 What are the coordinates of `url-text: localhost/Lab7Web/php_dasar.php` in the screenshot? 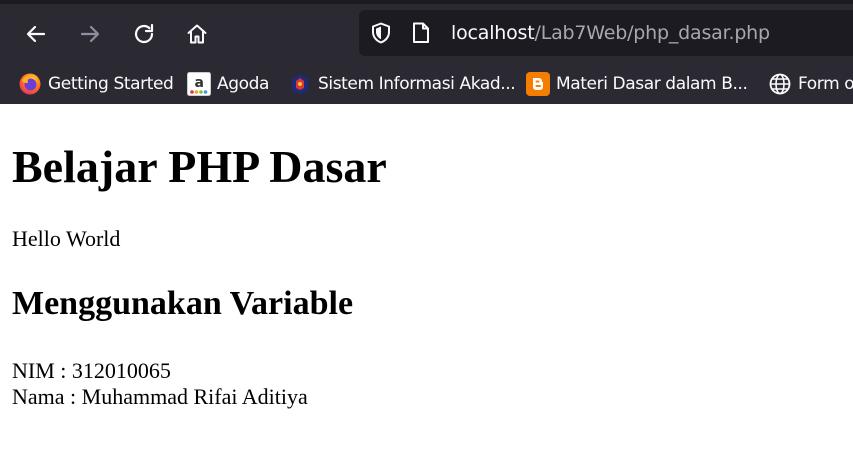 It's located at (610, 33).